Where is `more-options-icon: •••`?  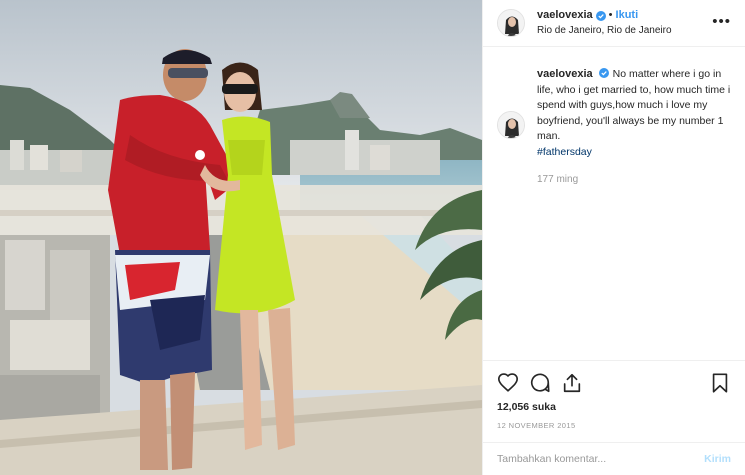 more-options-icon: ••• is located at coordinates (721, 21).